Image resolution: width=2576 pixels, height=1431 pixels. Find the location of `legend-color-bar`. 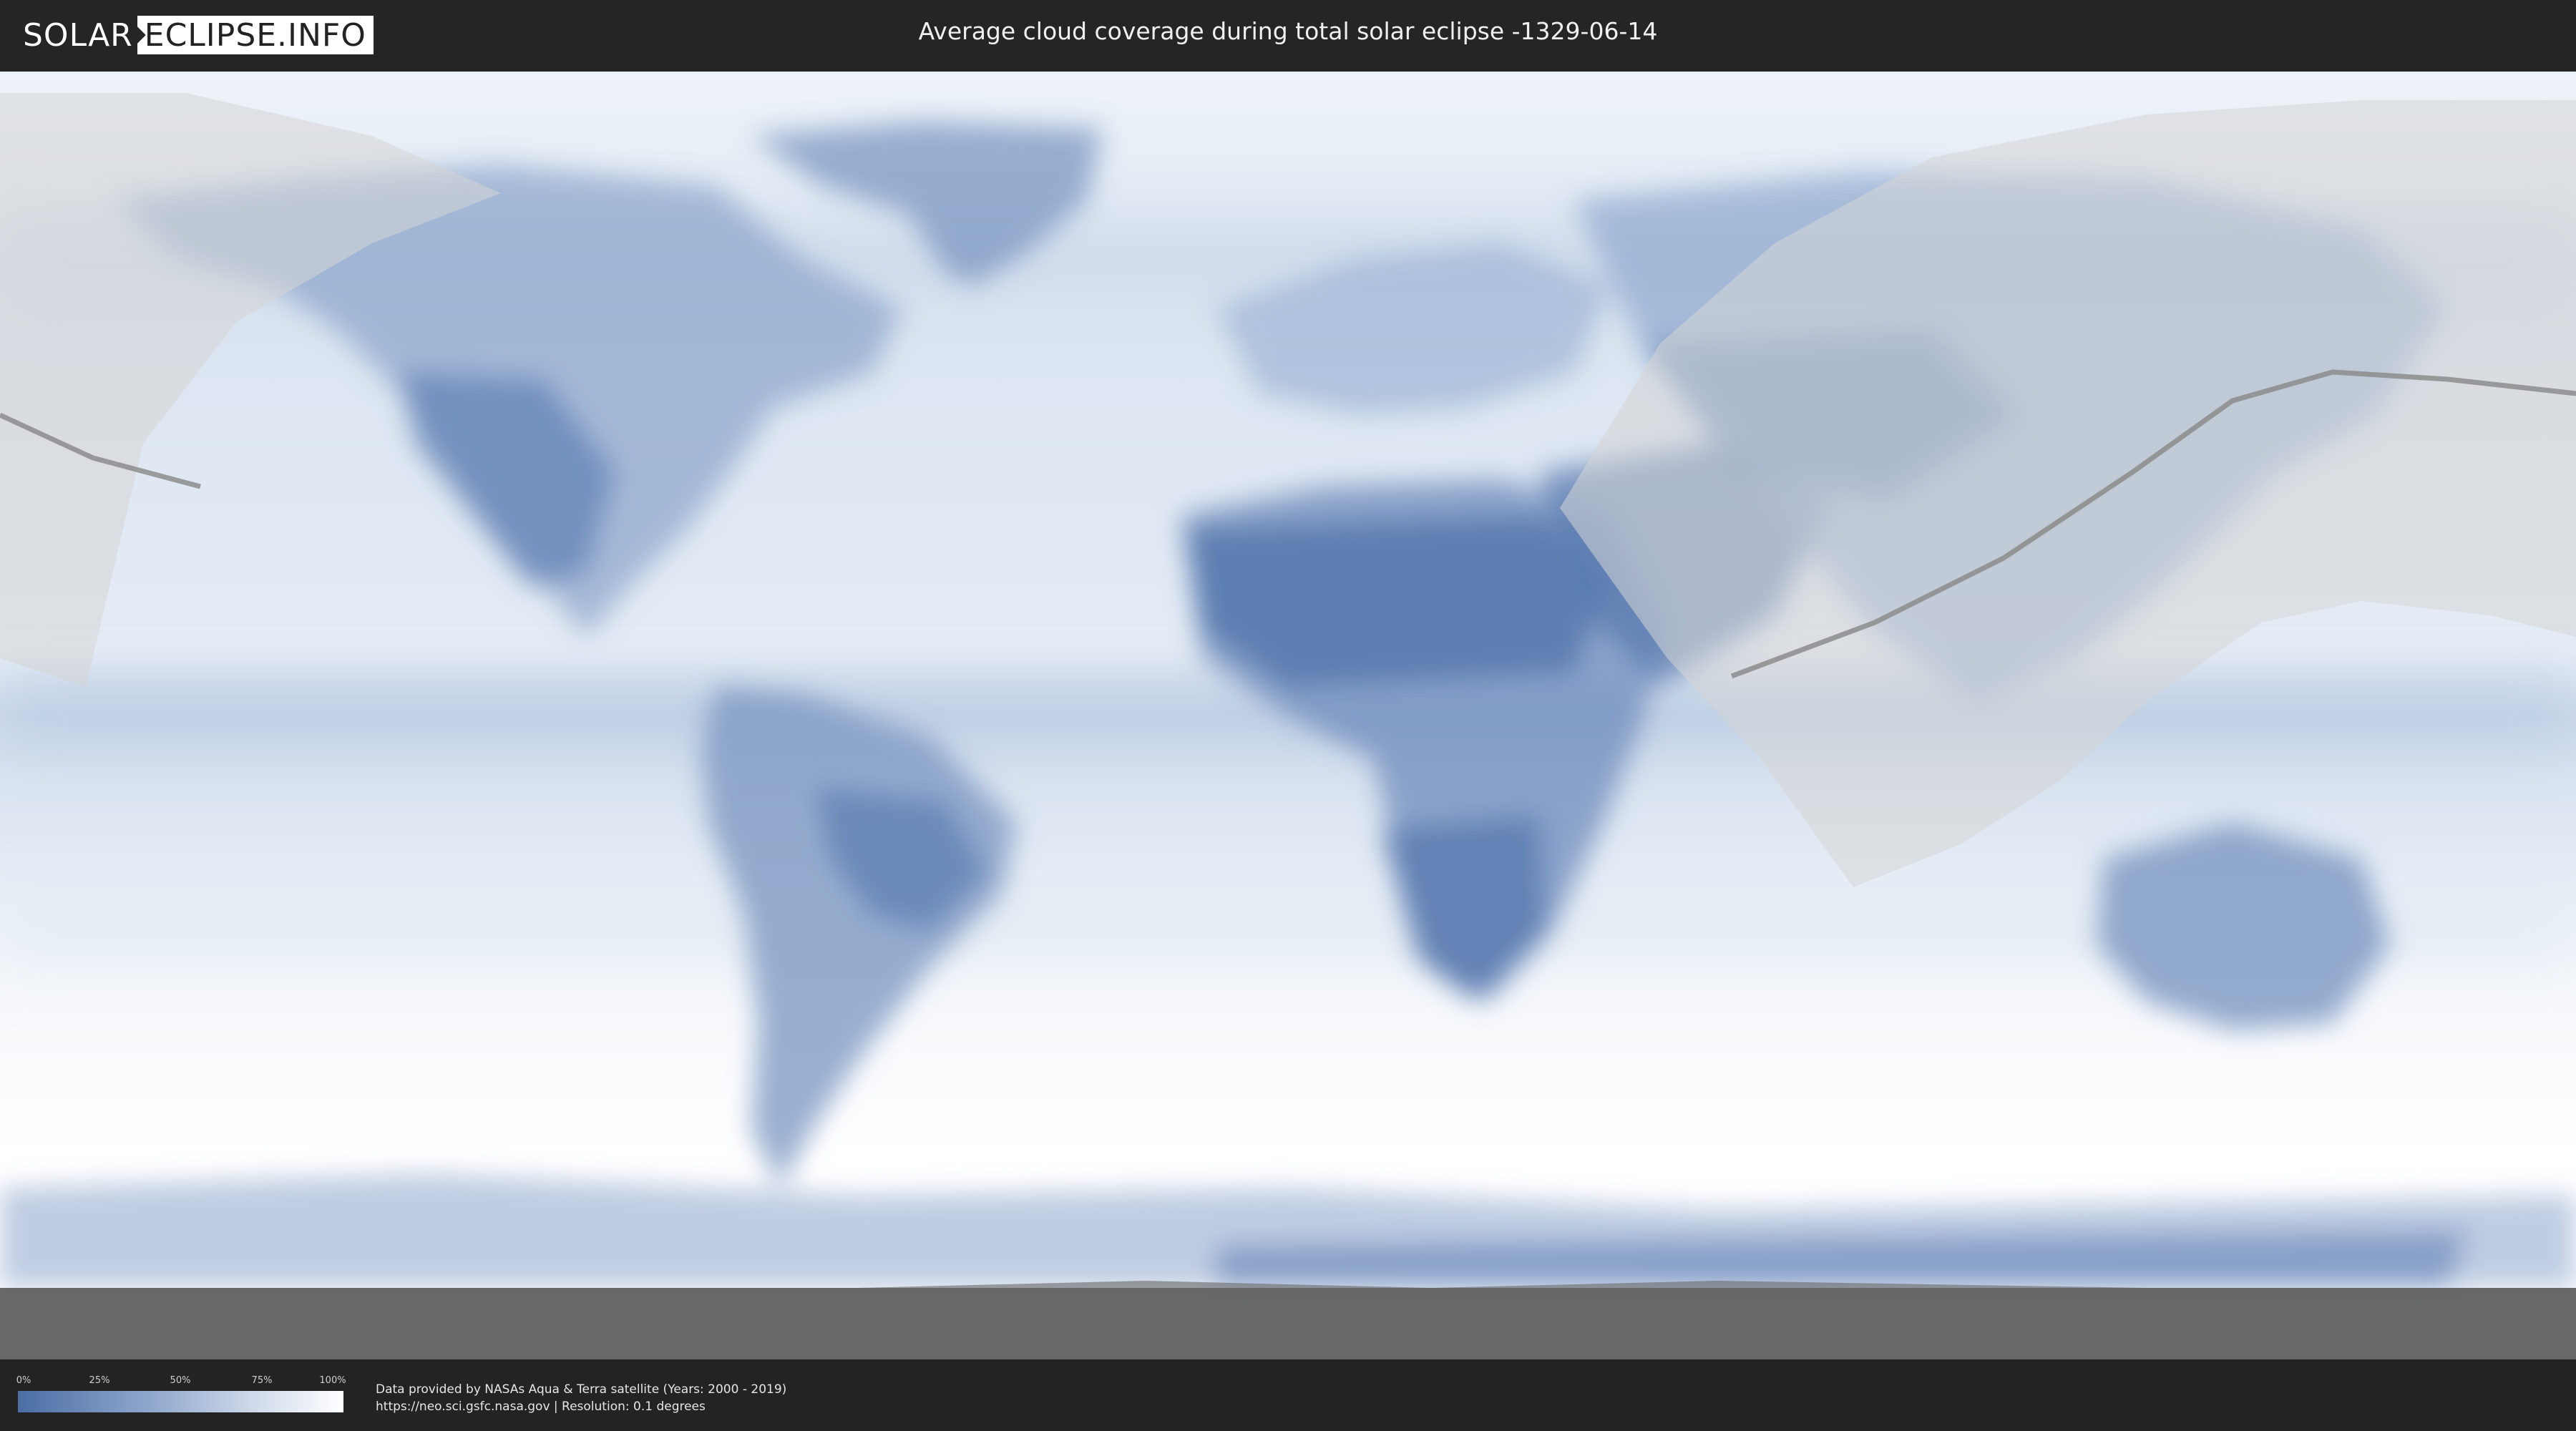

legend-color-bar is located at coordinates (180, 1402).